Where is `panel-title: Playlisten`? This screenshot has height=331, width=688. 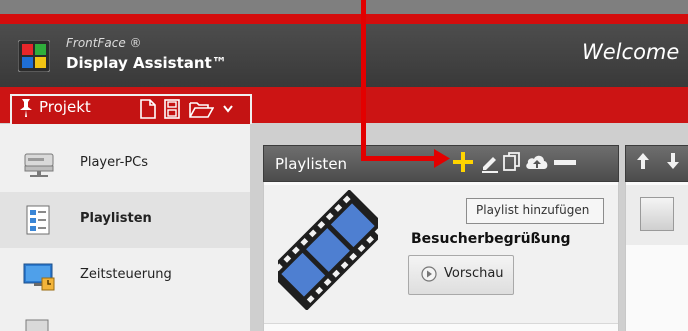 panel-title: Playlisten is located at coordinates (311, 164).